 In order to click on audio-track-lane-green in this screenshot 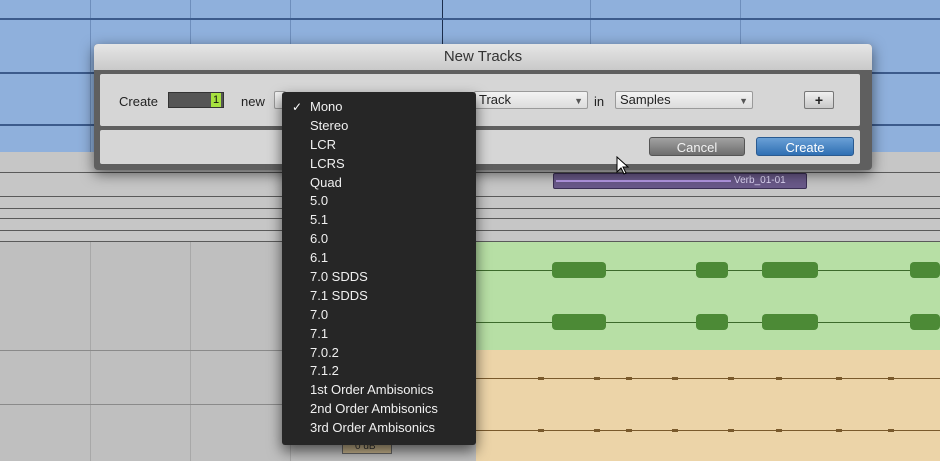, I will do `click(708, 296)`.